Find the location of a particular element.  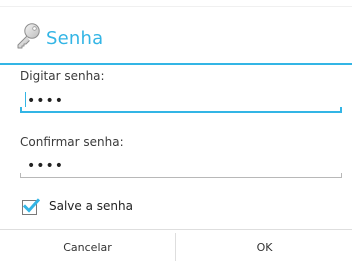

checkmark-icon is located at coordinates (31, 205).